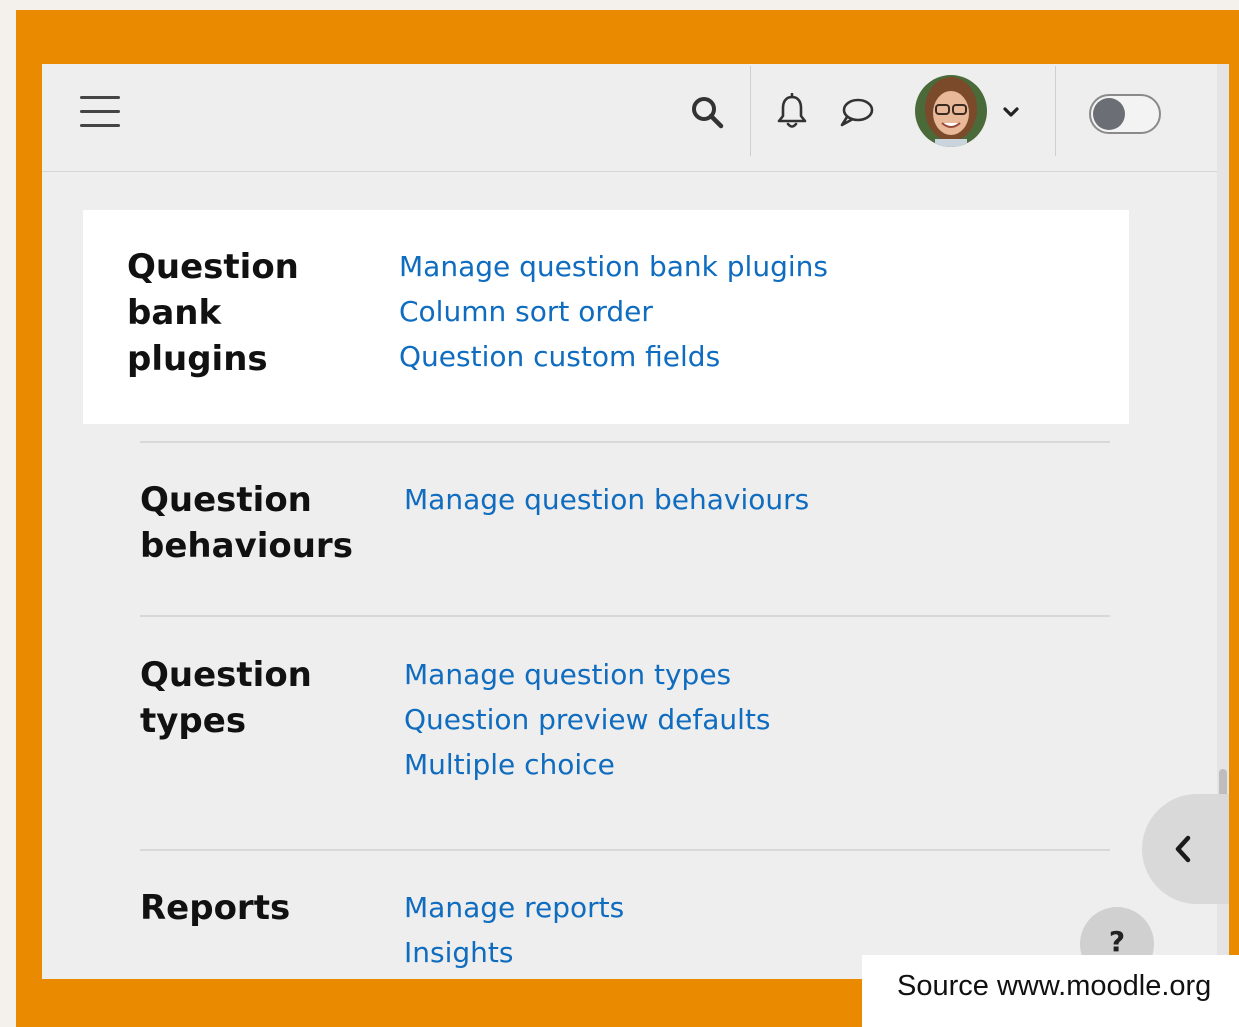 The height and width of the screenshot is (1027, 1239). I want to click on theme-toggle, so click(1125, 114).